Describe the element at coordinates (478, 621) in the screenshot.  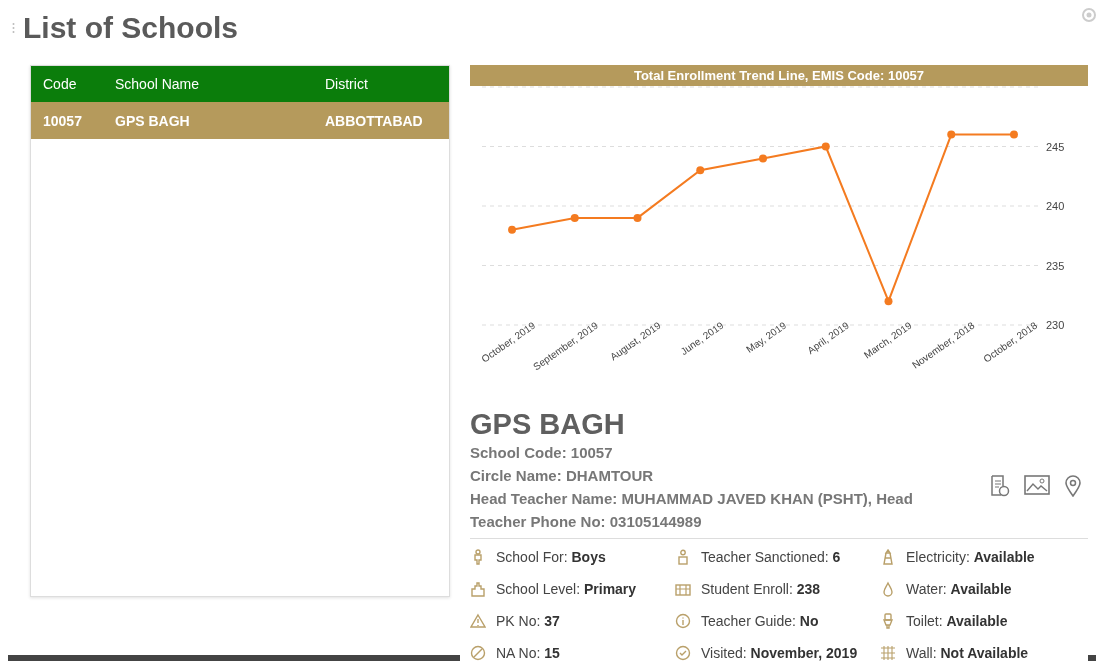
I see `warning-icon` at that location.